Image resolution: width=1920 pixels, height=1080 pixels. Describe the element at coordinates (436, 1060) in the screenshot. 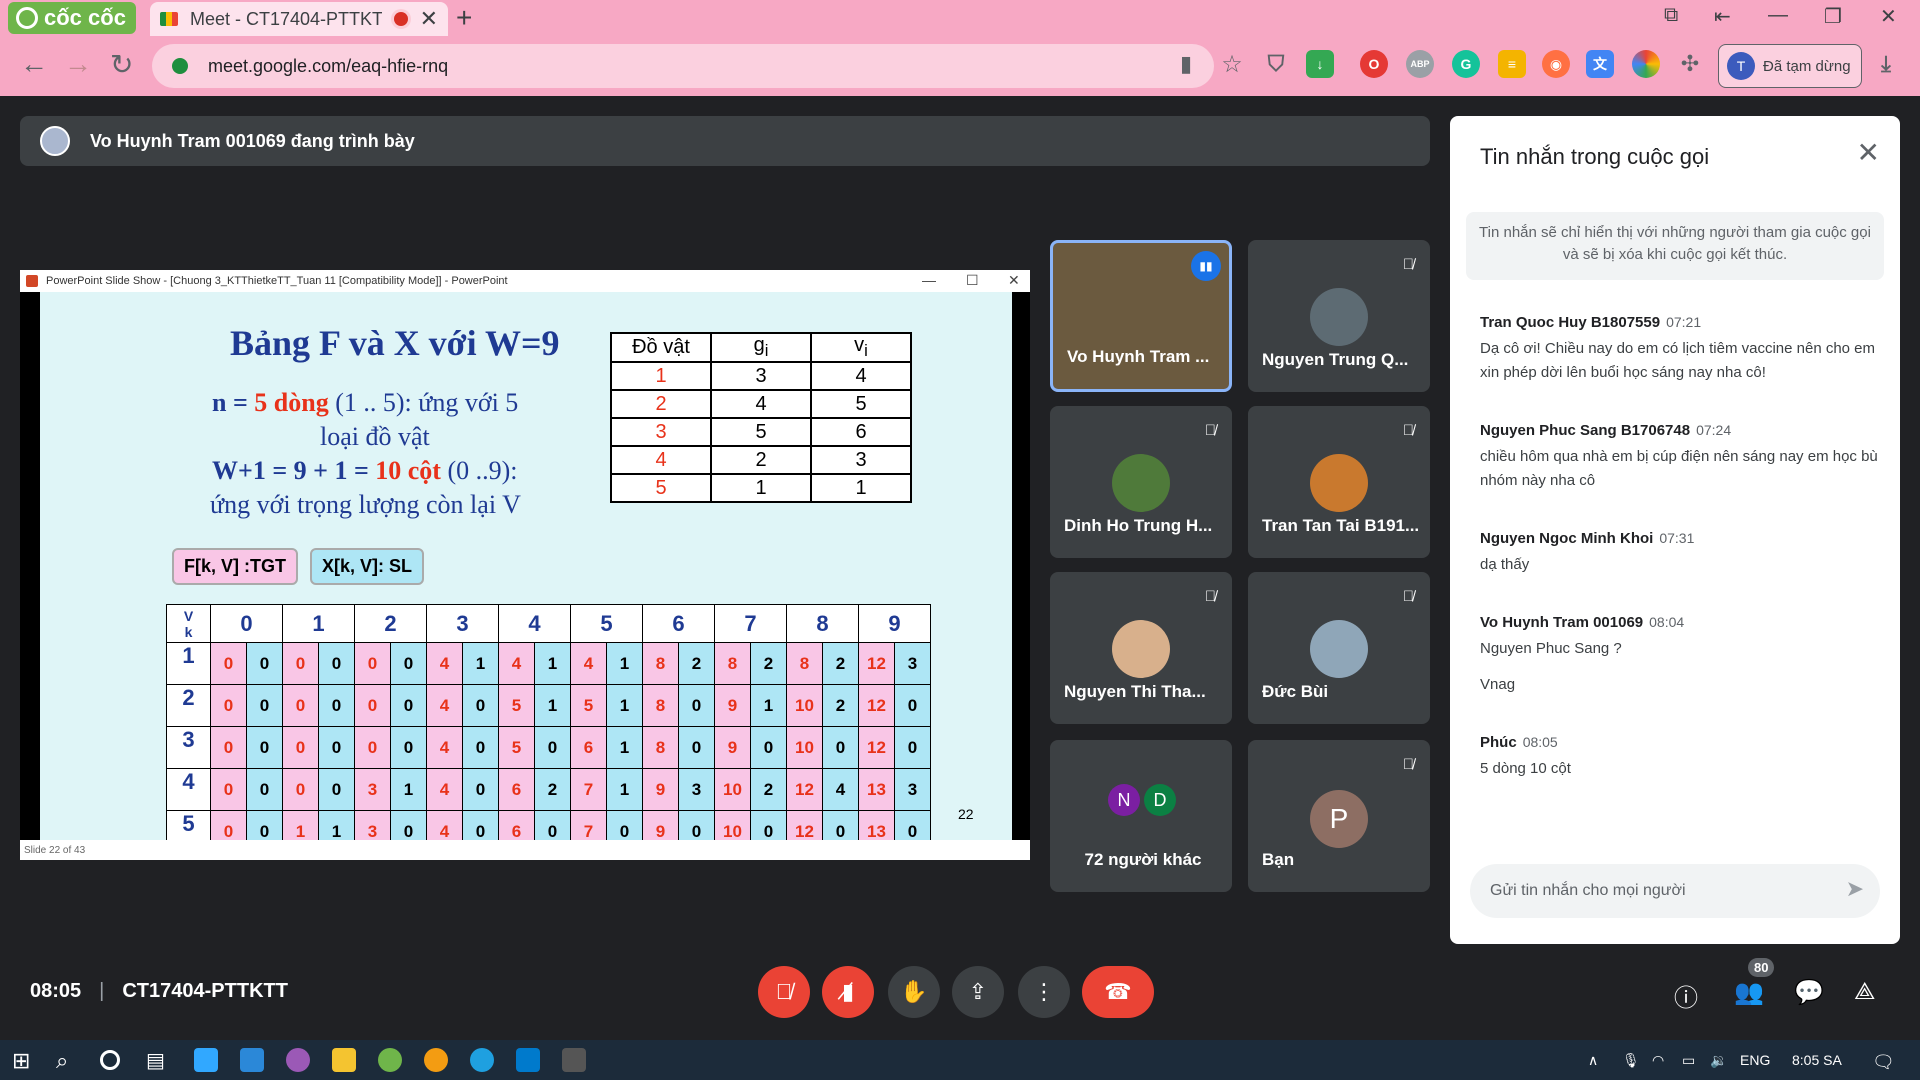

I see `app-s-icon` at that location.